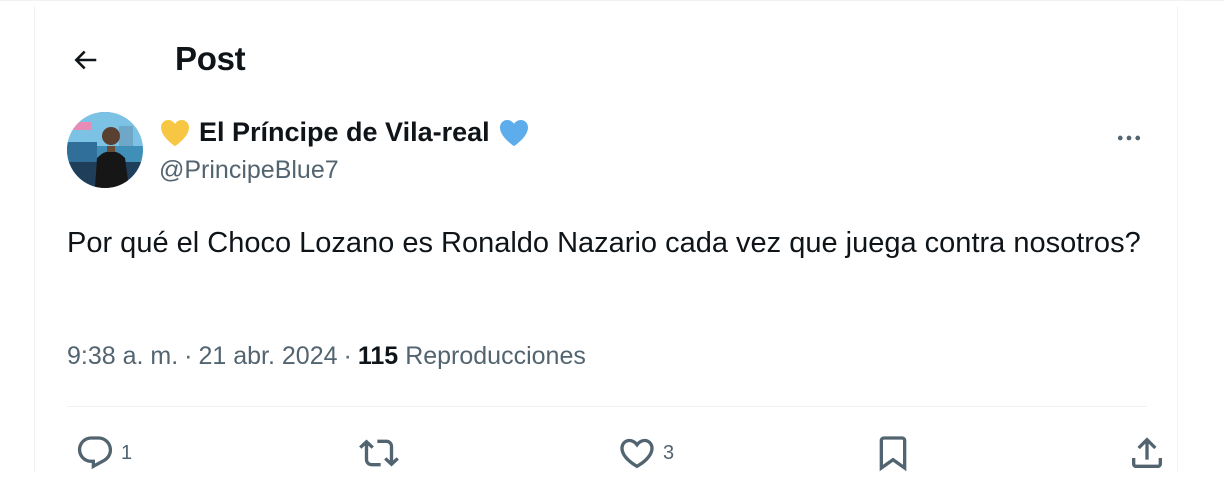 The height and width of the screenshot is (478, 1224). I want to click on more-horizontal-icon, so click(1129, 138).